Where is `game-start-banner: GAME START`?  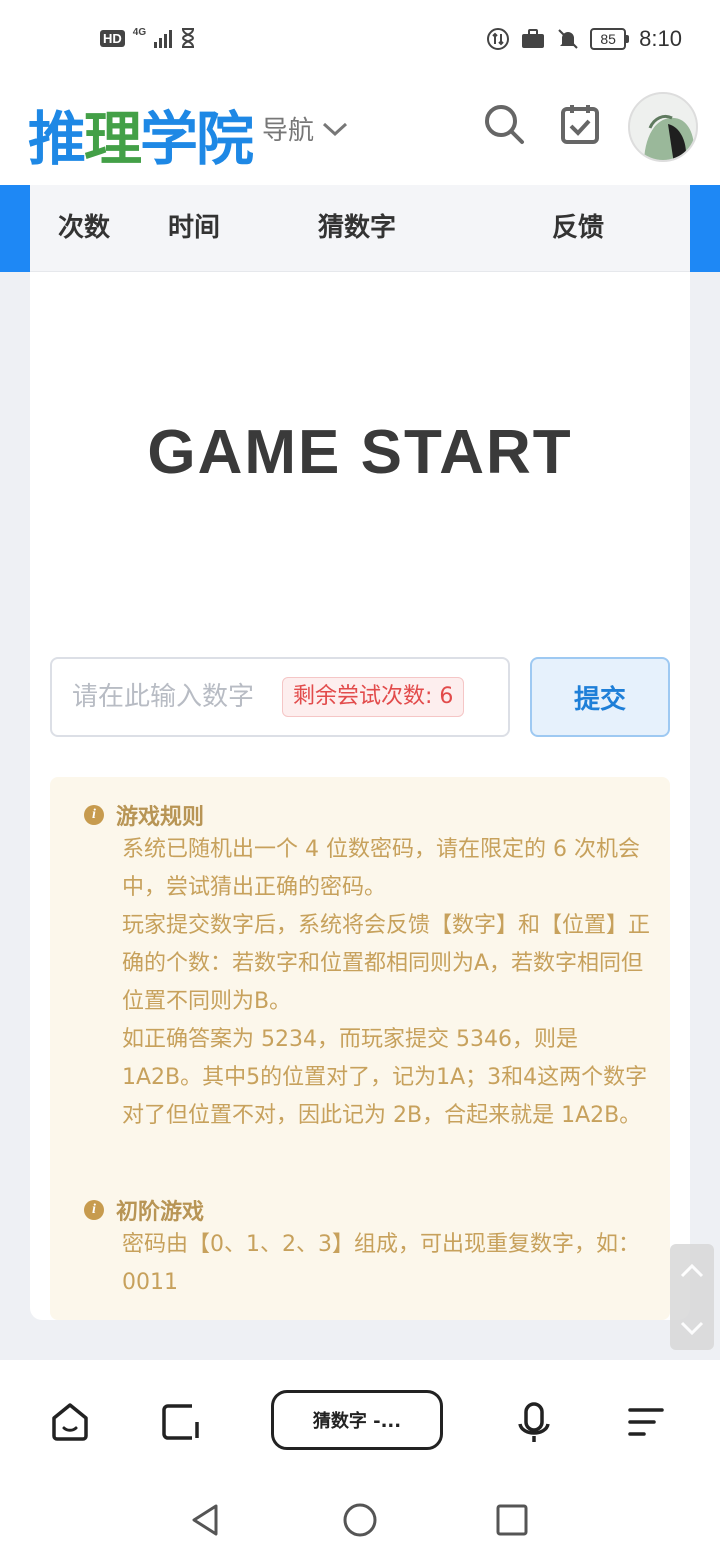 game-start-banner: GAME START is located at coordinates (360, 452).